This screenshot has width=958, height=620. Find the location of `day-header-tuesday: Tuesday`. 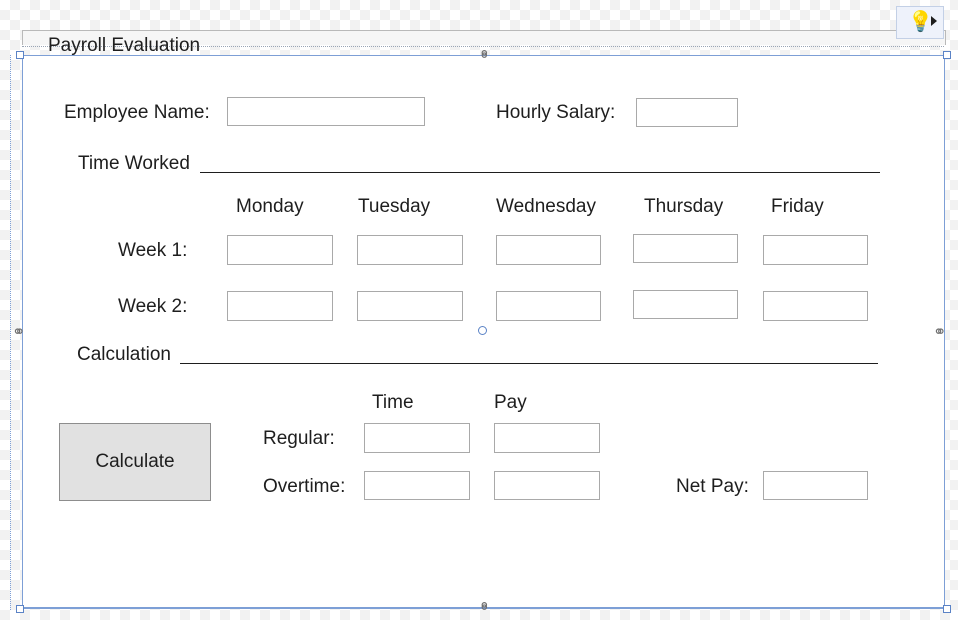

day-header-tuesday: Tuesday is located at coordinates (394, 206).